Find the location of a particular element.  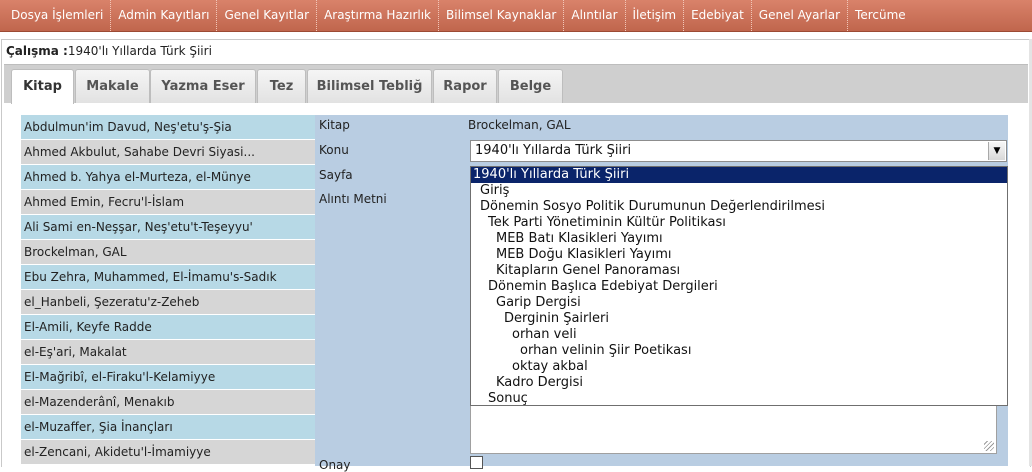

list-item: el-Muzaffer, Şia İnançları is located at coordinates (168, 427).